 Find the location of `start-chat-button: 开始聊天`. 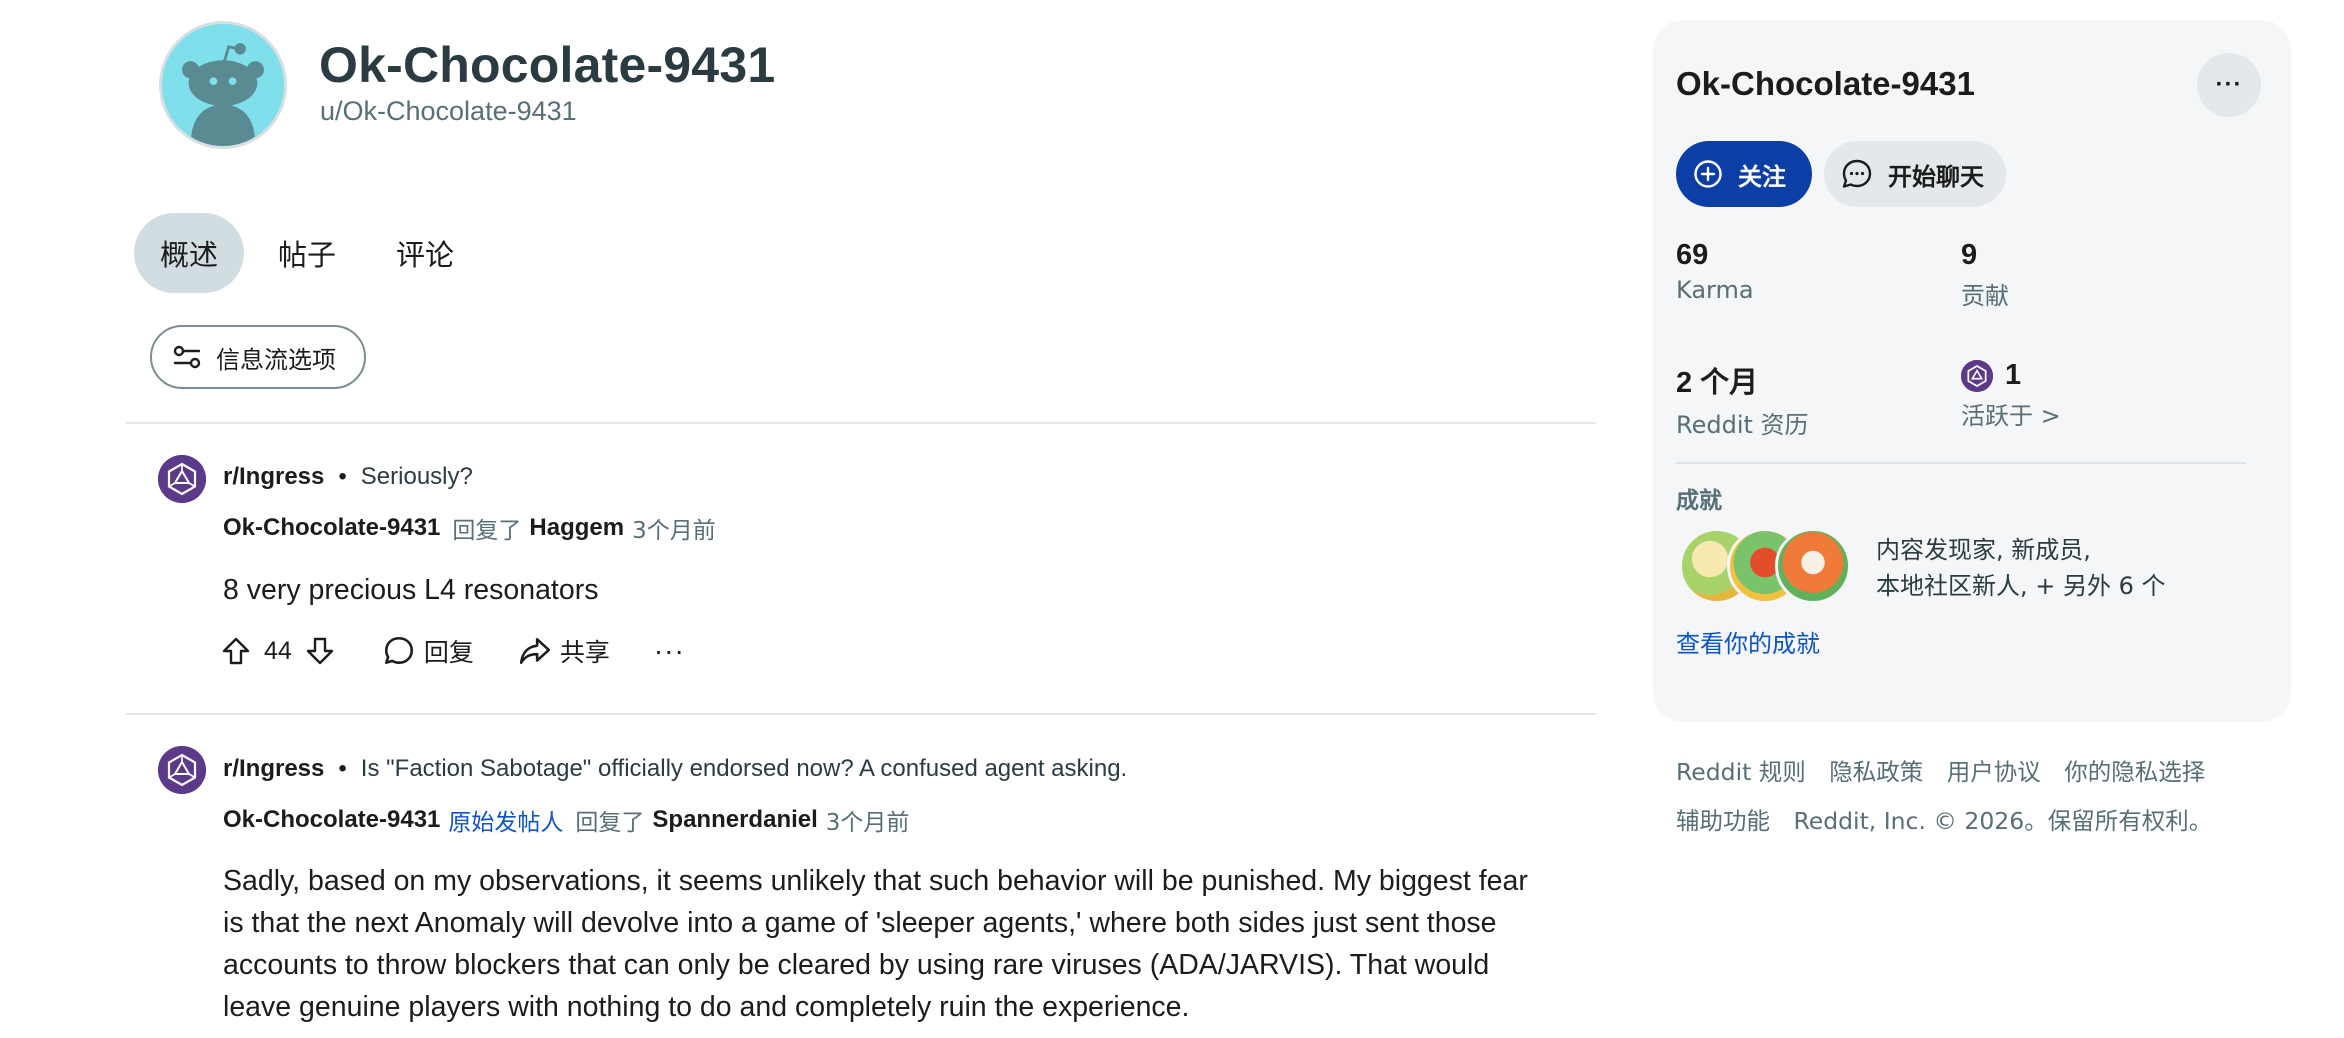

start-chat-button: 开始聊天 is located at coordinates (1915, 174).